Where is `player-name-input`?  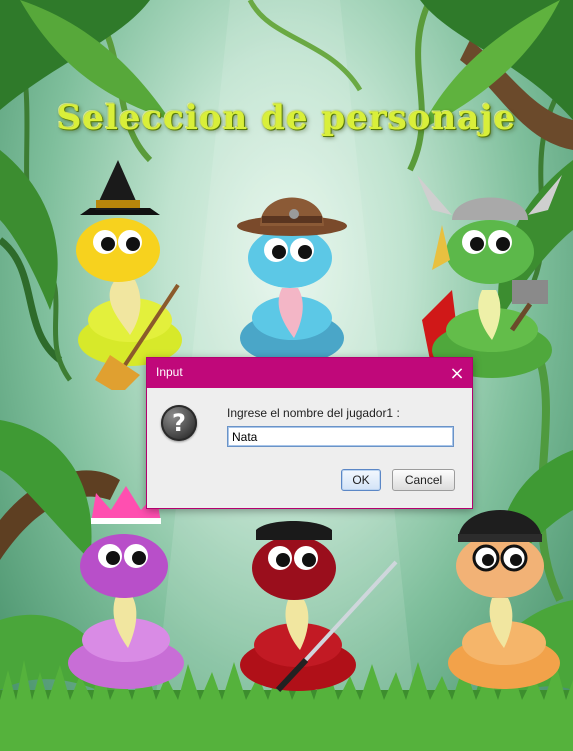
player-name-input is located at coordinates (340, 436).